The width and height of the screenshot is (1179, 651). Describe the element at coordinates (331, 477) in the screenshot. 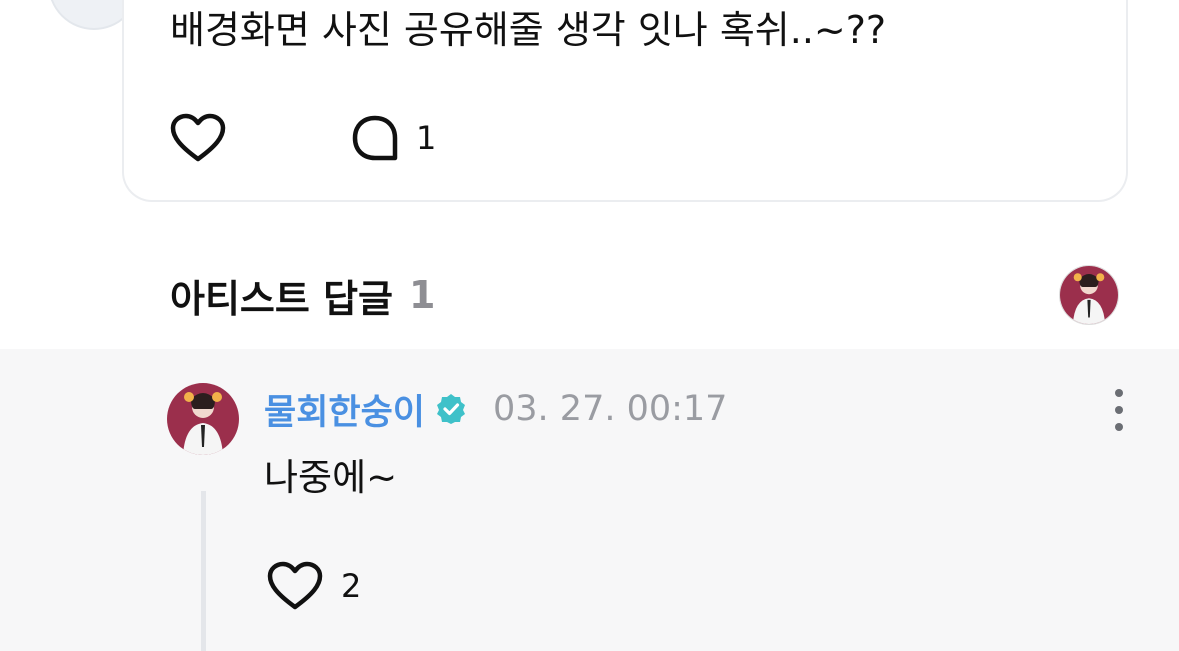

I see `reply-text: 나중에~` at that location.